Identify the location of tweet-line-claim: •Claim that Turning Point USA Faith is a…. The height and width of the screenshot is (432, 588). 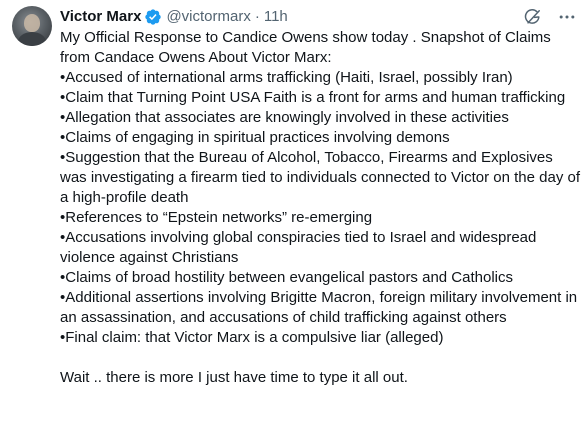
(313, 97).